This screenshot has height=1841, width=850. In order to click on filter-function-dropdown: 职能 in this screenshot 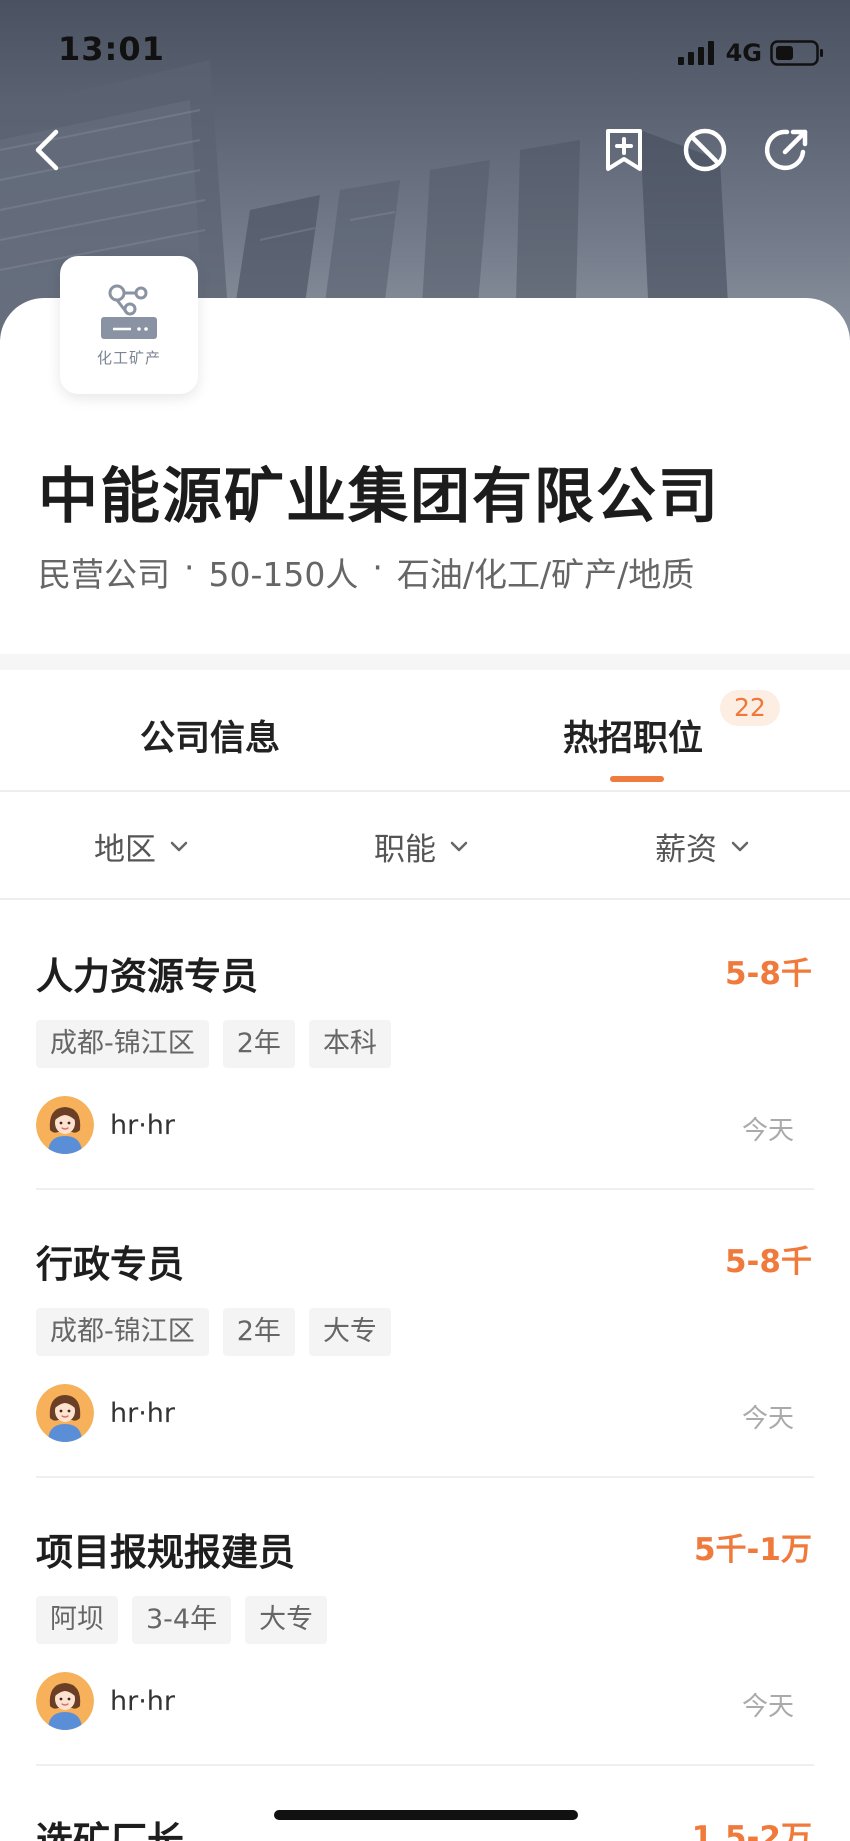, I will do `click(421, 846)`.